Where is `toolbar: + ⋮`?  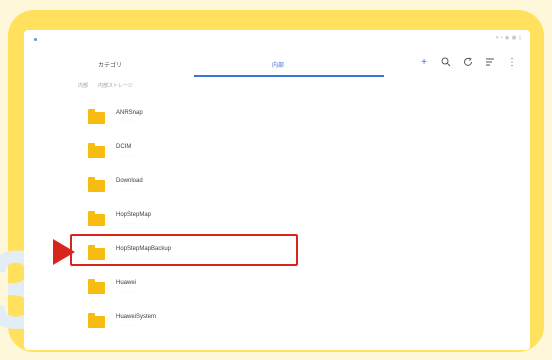 toolbar: + ⋮ is located at coordinates (468, 62).